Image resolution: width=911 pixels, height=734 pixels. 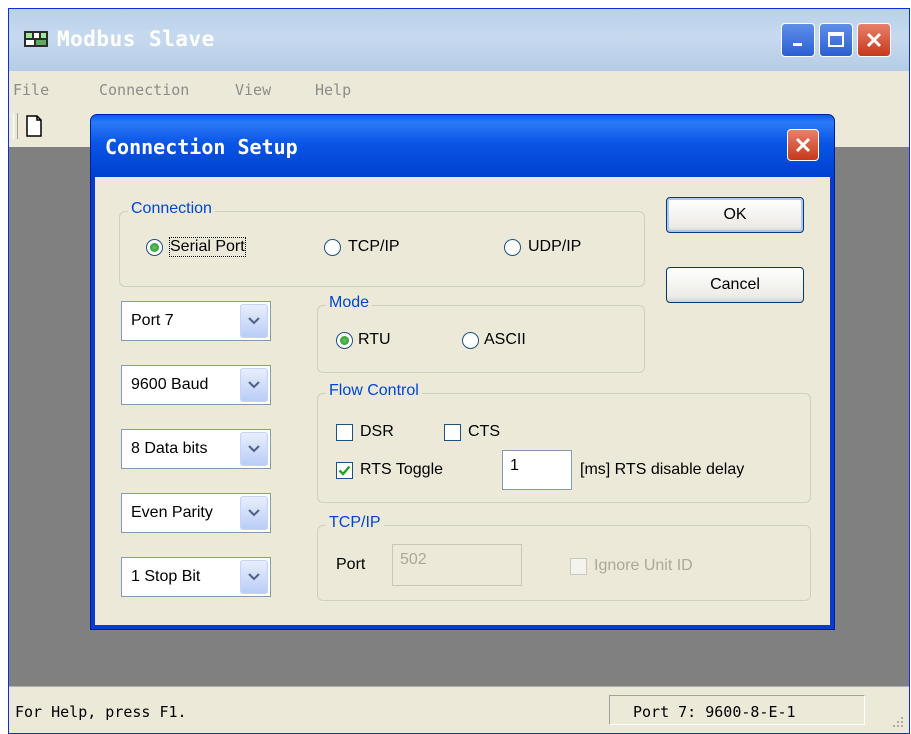 I want to click on port-select-value: Port 7, so click(x=152, y=320).